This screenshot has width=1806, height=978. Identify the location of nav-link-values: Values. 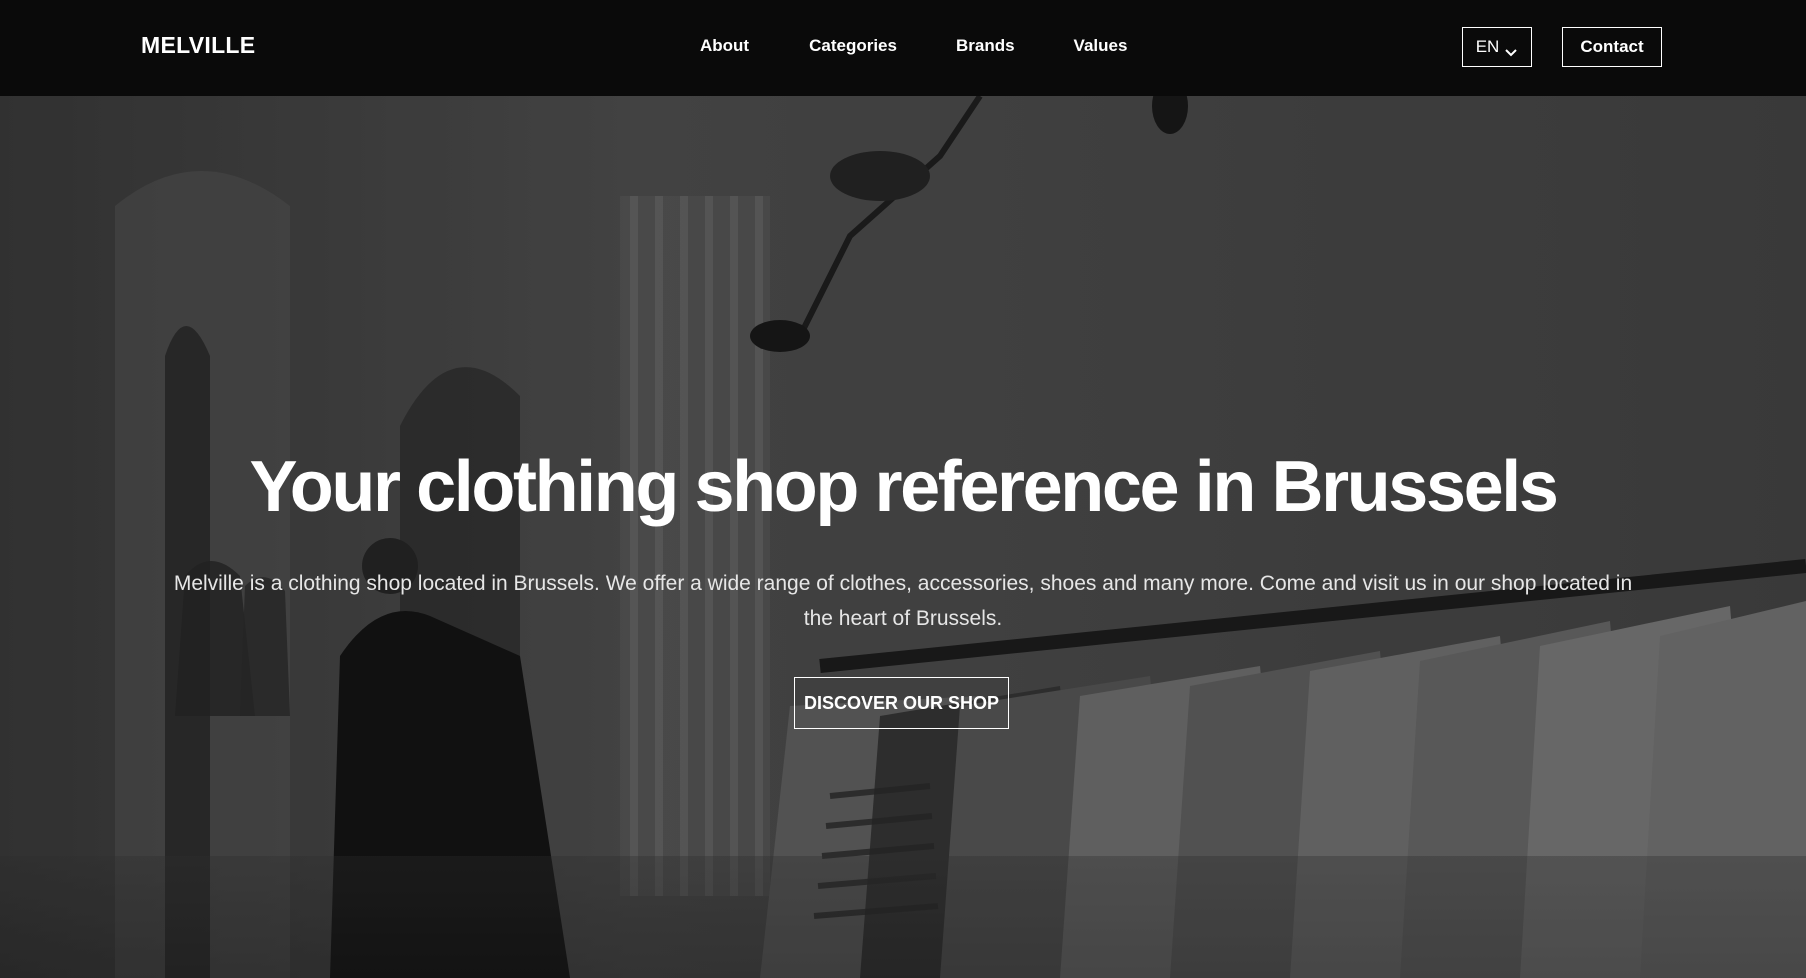
(1101, 46).